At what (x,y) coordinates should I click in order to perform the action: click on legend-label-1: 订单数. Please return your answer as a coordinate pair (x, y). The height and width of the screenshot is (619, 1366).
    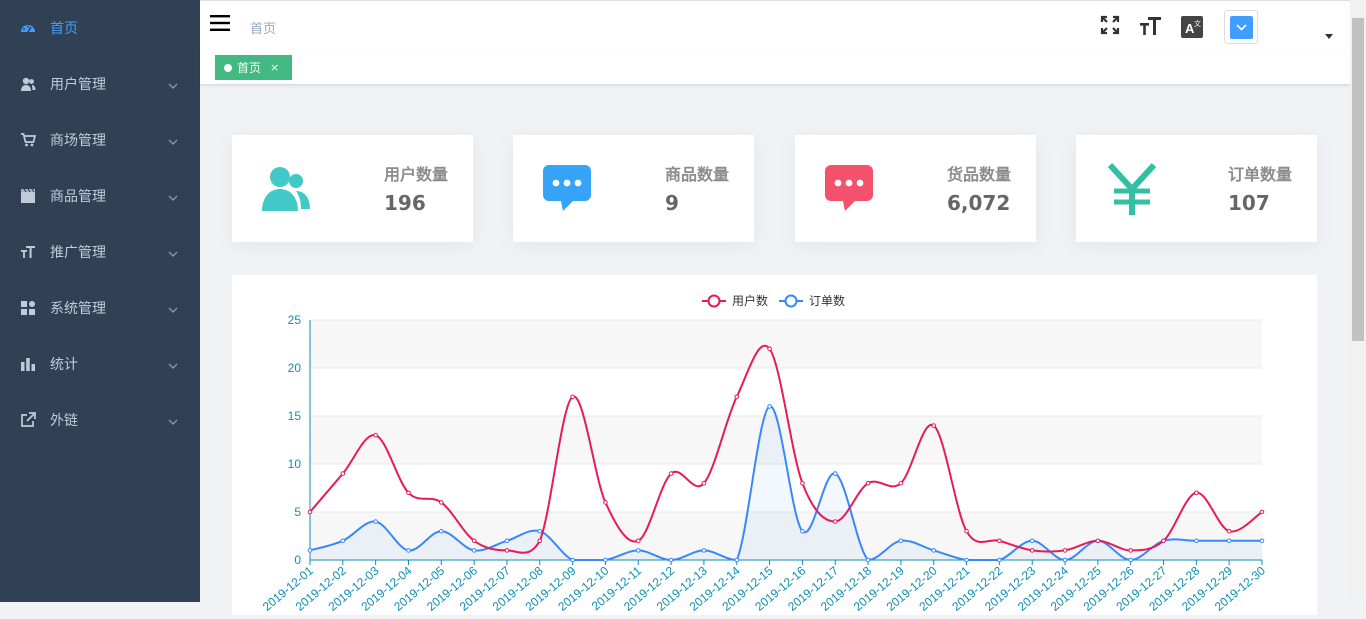
    Looking at the image, I should click on (827, 300).